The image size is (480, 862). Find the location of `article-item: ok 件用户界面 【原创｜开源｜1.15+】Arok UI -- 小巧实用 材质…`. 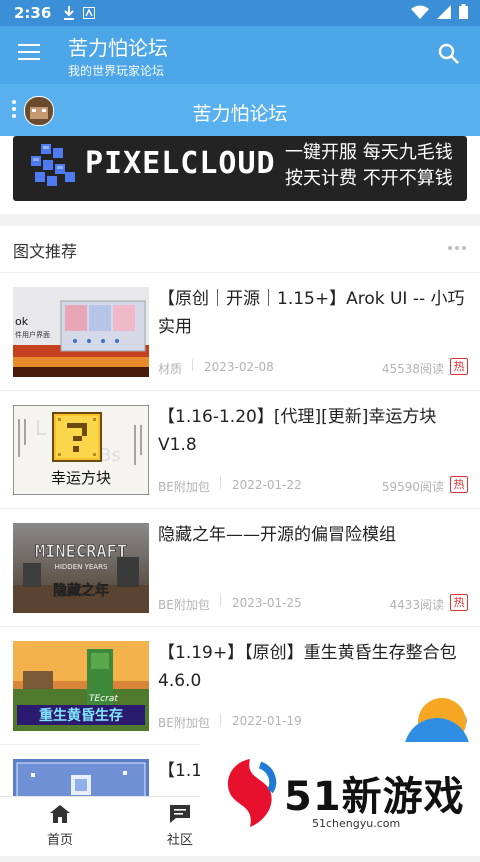

article-item: ok 件用户界面 【原创｜开源｜1.15+】Arok UI -- 小巧实用 材质… is located at coordinates (240, 332).